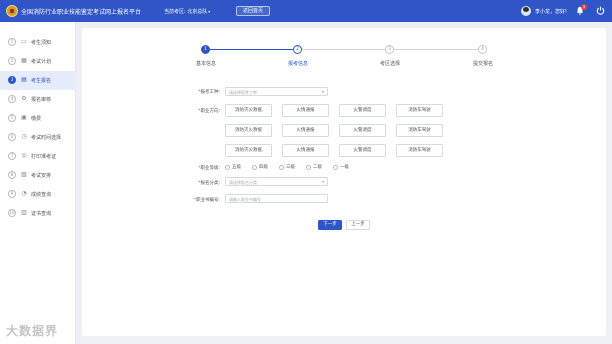  I want to click on step-1-label: 基本信息, so click(205, 64).